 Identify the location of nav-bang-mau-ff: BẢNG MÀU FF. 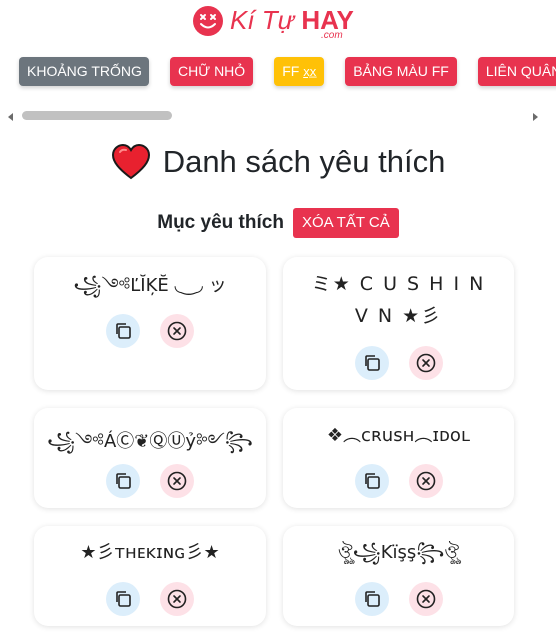
(401, 71).